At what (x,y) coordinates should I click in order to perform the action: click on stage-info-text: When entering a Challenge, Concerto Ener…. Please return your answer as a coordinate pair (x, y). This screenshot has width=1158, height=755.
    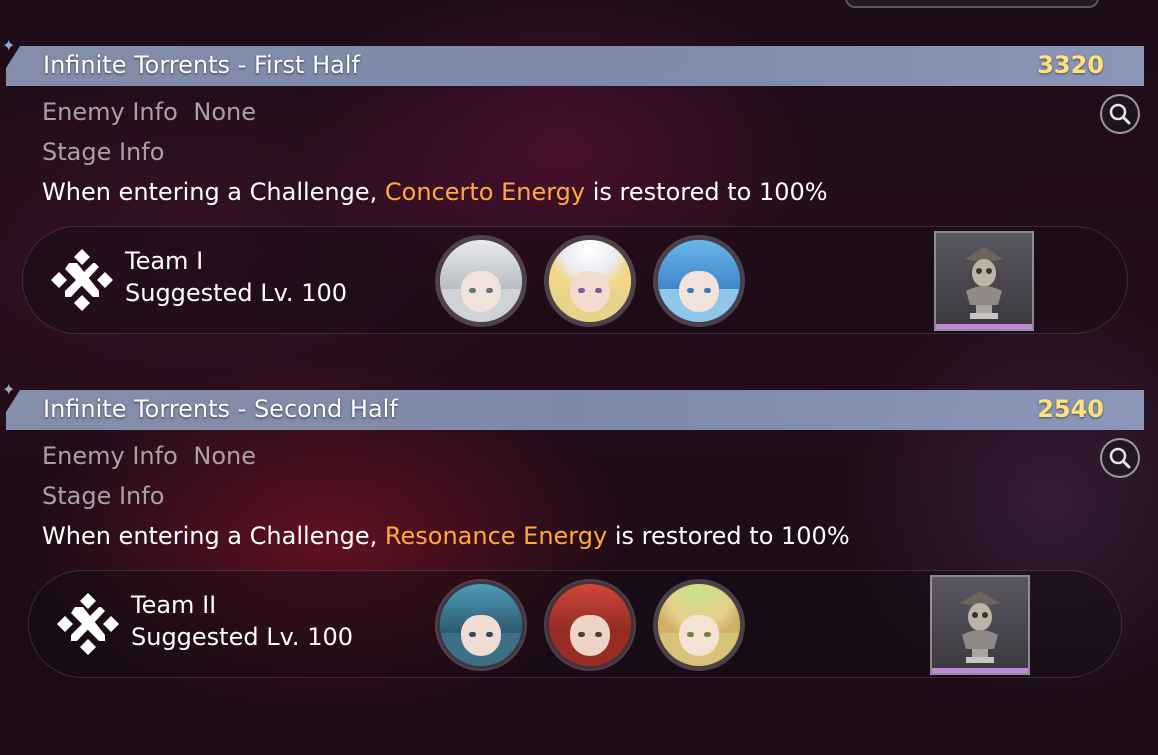
    Looking at the image, I should click on (435, 192).